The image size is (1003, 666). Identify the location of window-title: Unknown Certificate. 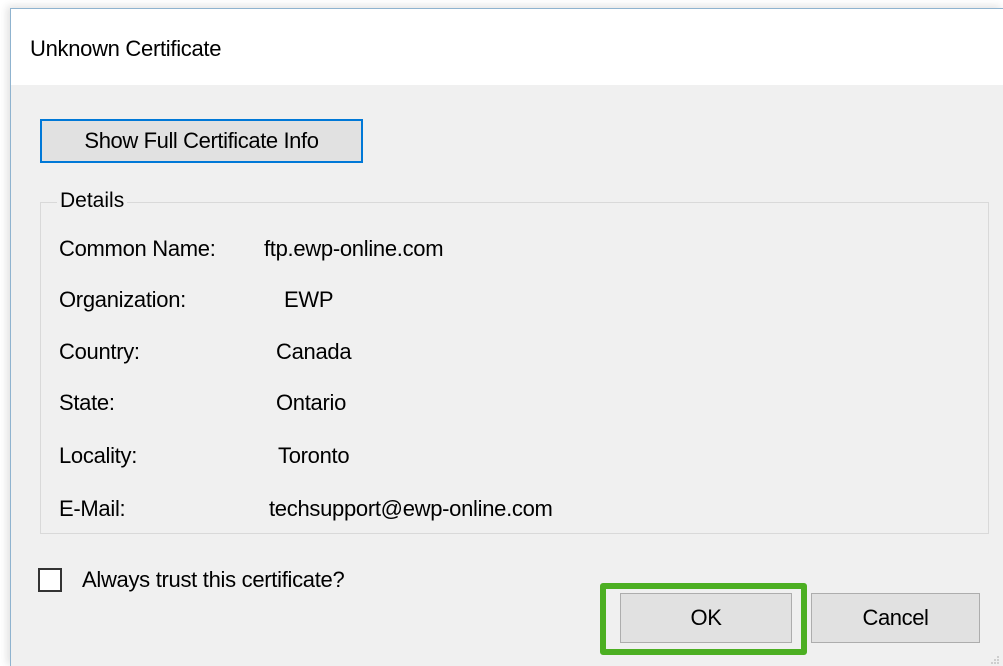
(126, 48).